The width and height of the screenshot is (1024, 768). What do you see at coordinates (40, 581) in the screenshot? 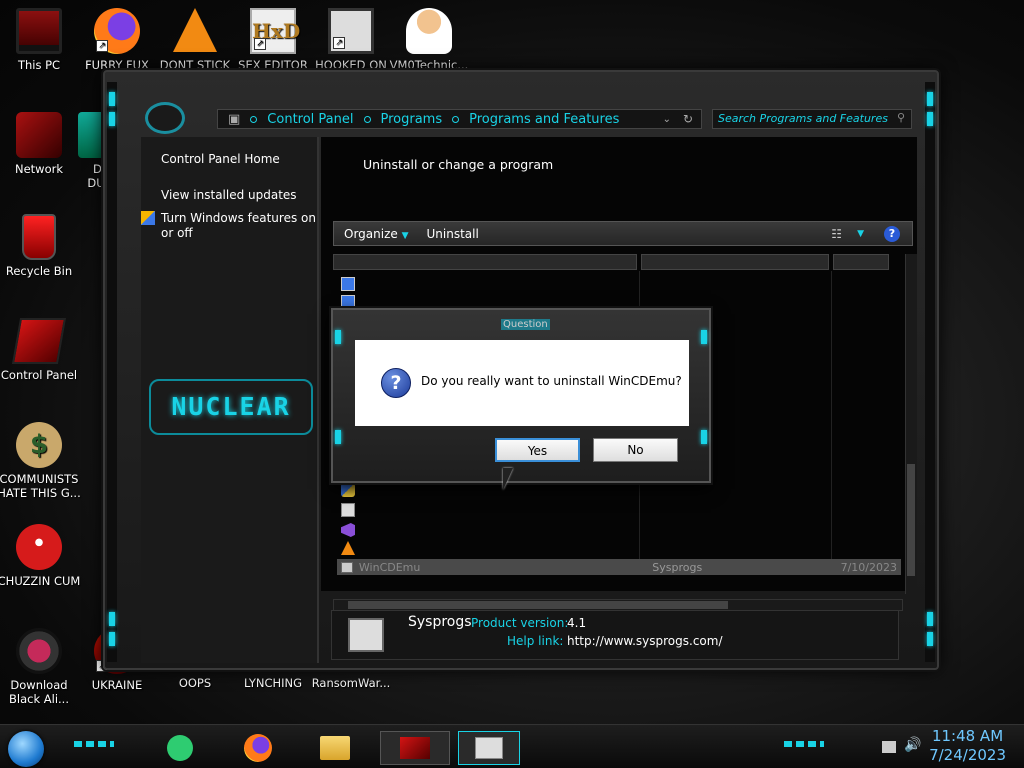
I see `desktop-icon-label: CHUZZIN CUM` at bounding box center [40, 581].